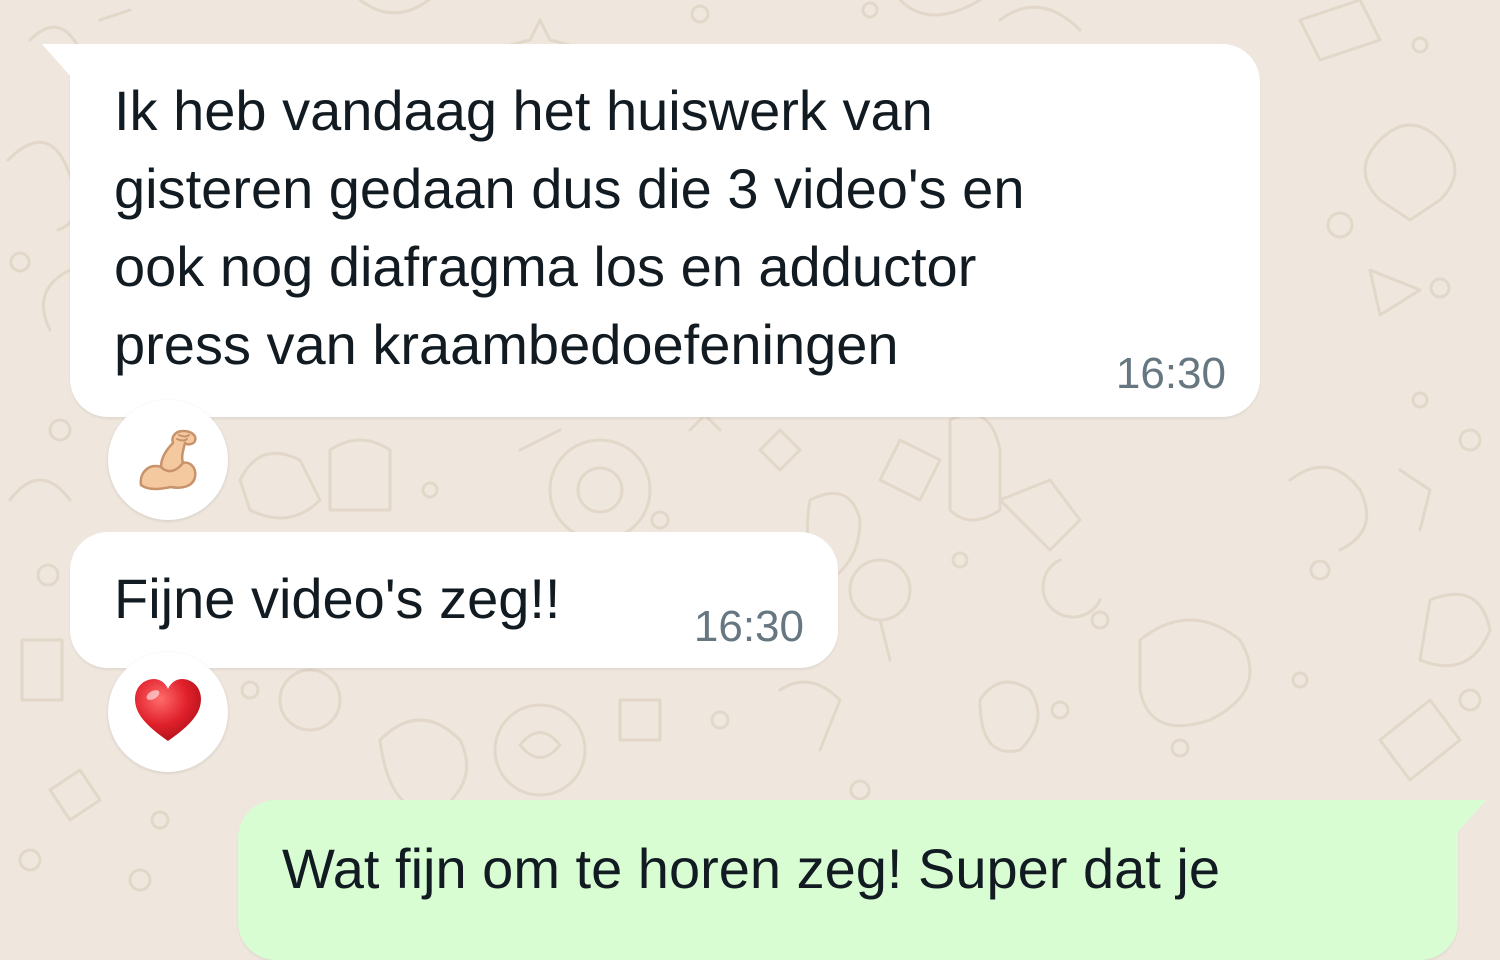 This screenshot has height=960, width=1500. I want to click on outgoing-message-bubble: Wat fijn om te horen zeg! Super dat je, so click(862, 880).